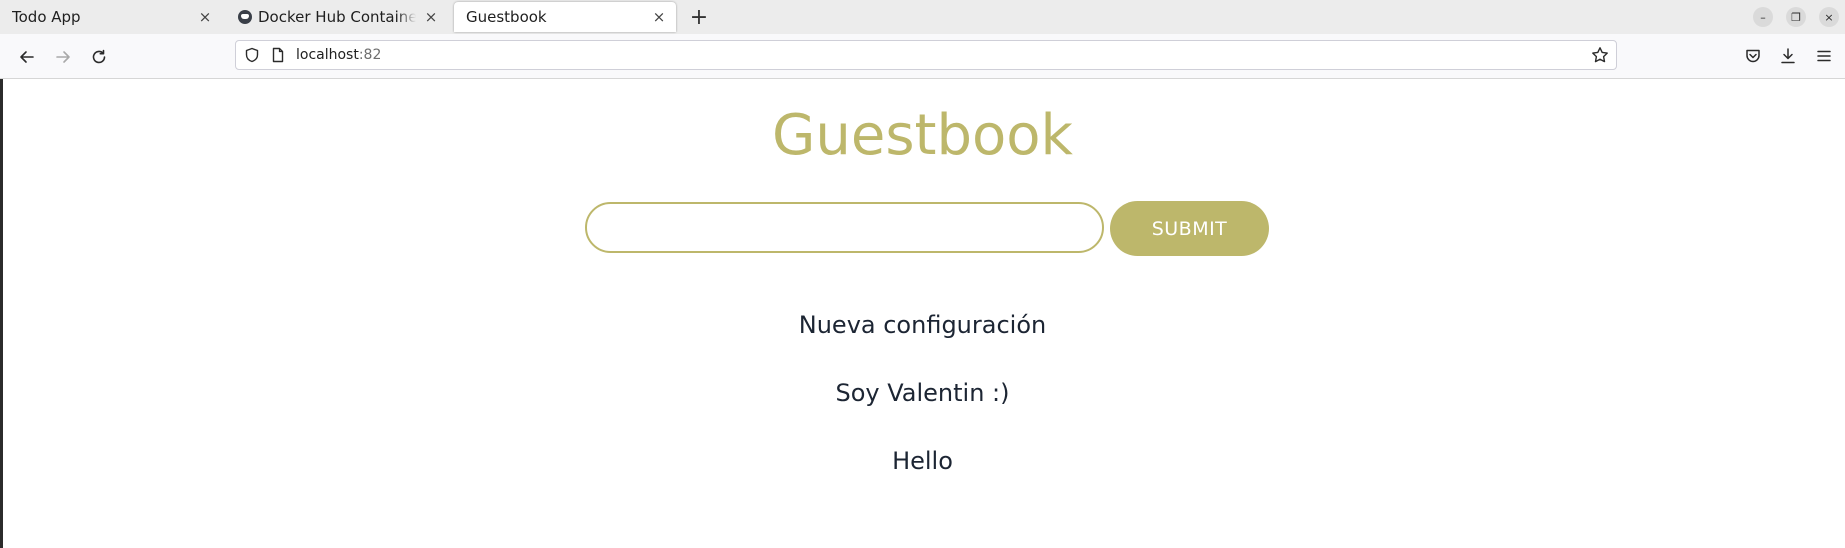 The image size is (1845, 548). I want to click on nav-bar: localhost:82, so click(922, 56).